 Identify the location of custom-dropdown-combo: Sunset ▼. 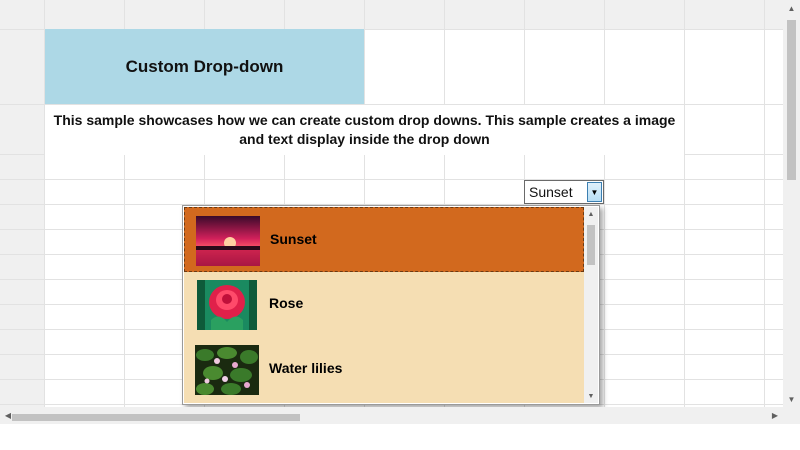
(564, 192).